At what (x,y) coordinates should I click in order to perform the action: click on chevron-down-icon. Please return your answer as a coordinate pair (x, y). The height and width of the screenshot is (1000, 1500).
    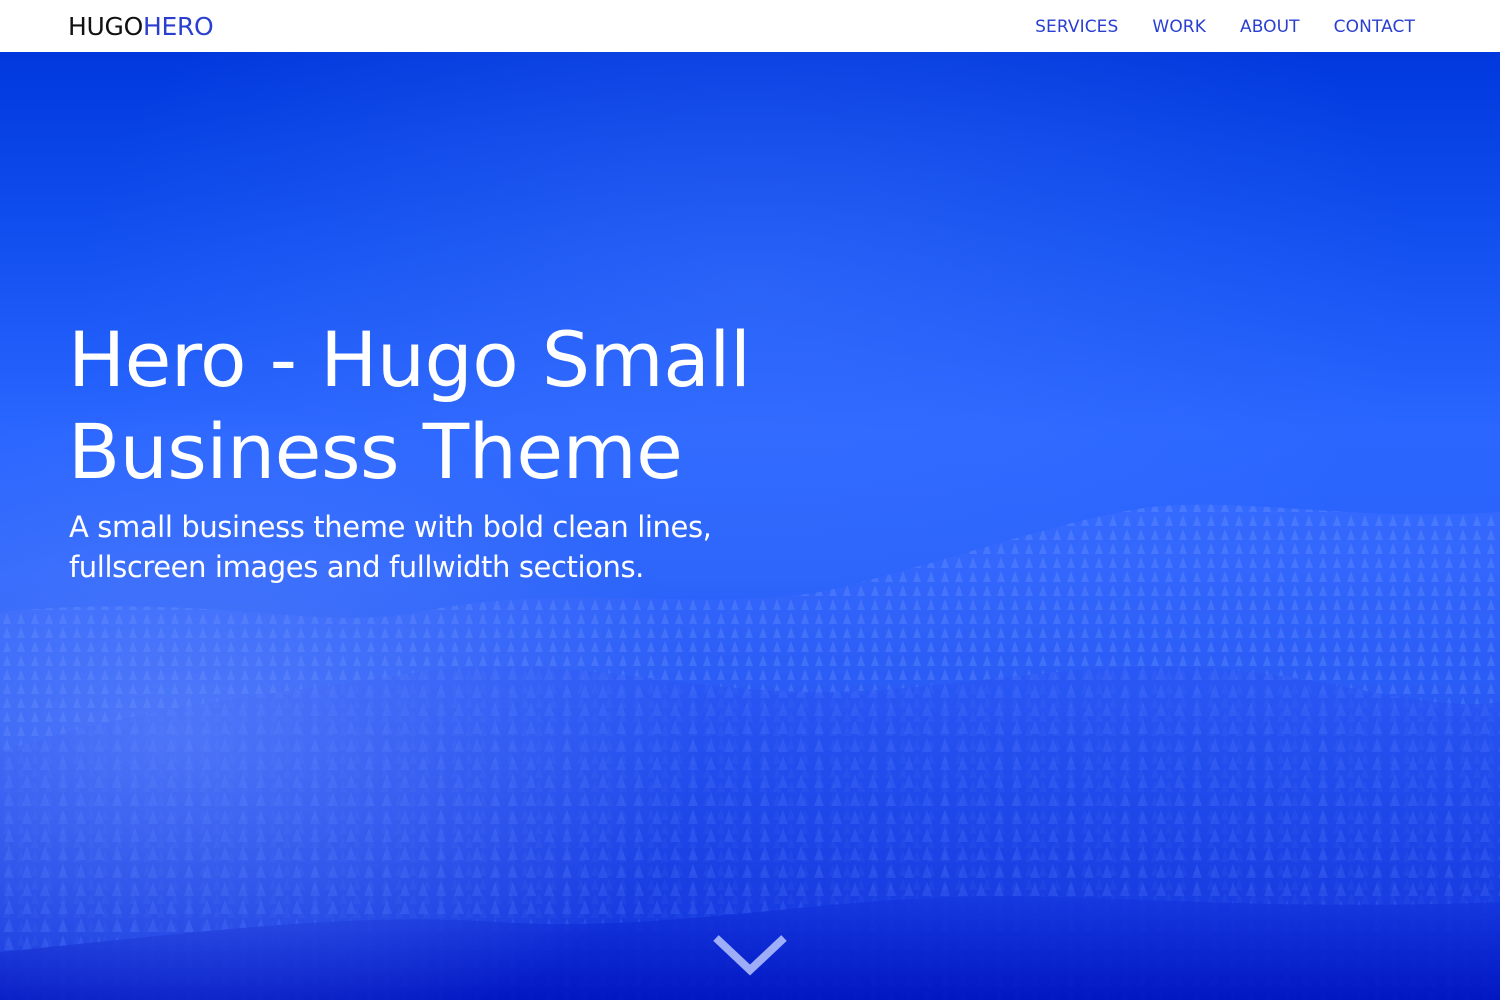
    Looking at the image, I should click on (750, 955).